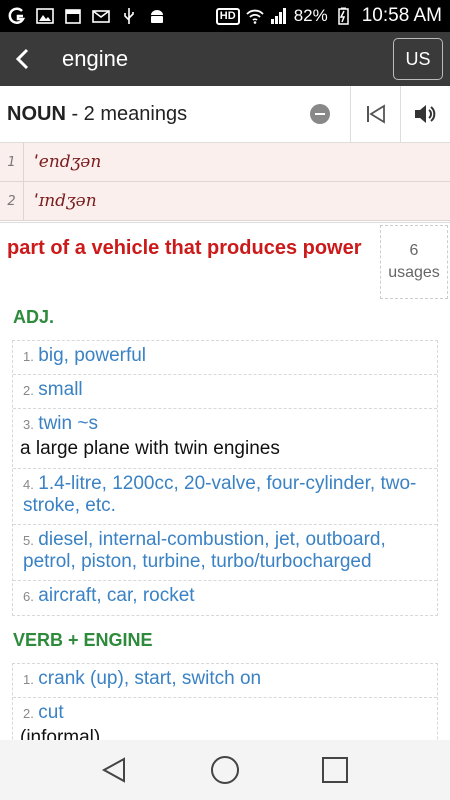 The height and width of the screenshot is (800, 450). Describe the element at coordinates (101, 16) in the screenshot. I see `email-icon` at that location.